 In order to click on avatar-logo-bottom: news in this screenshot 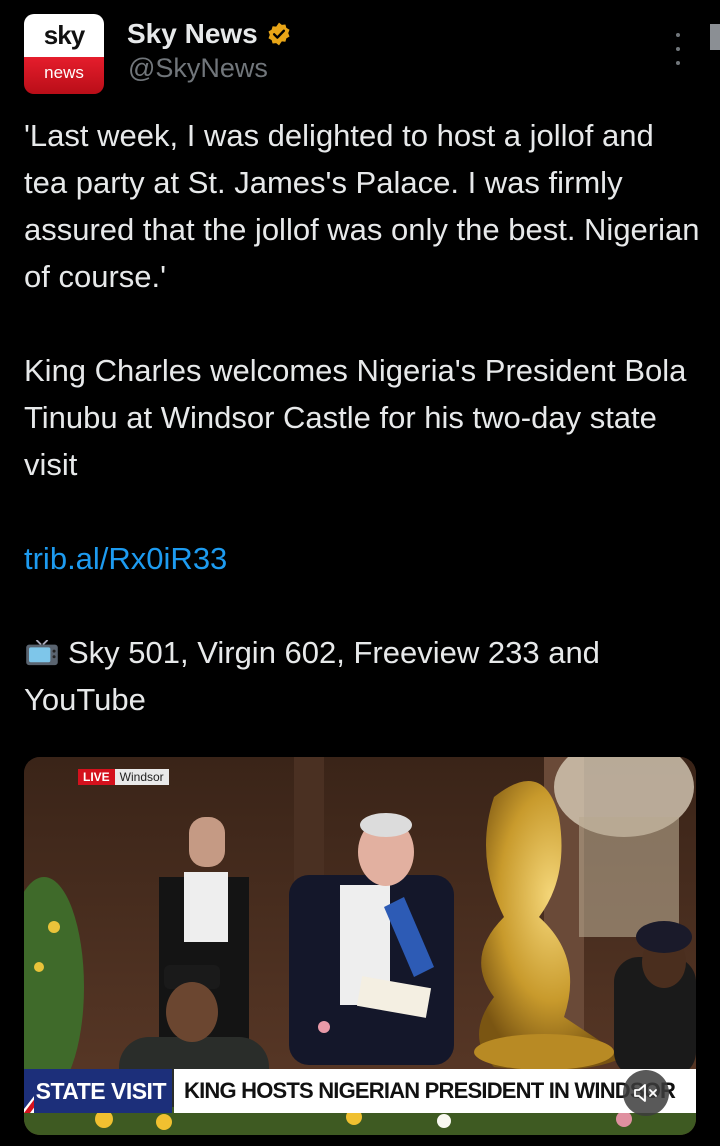, I will do `click(64, 75)`.